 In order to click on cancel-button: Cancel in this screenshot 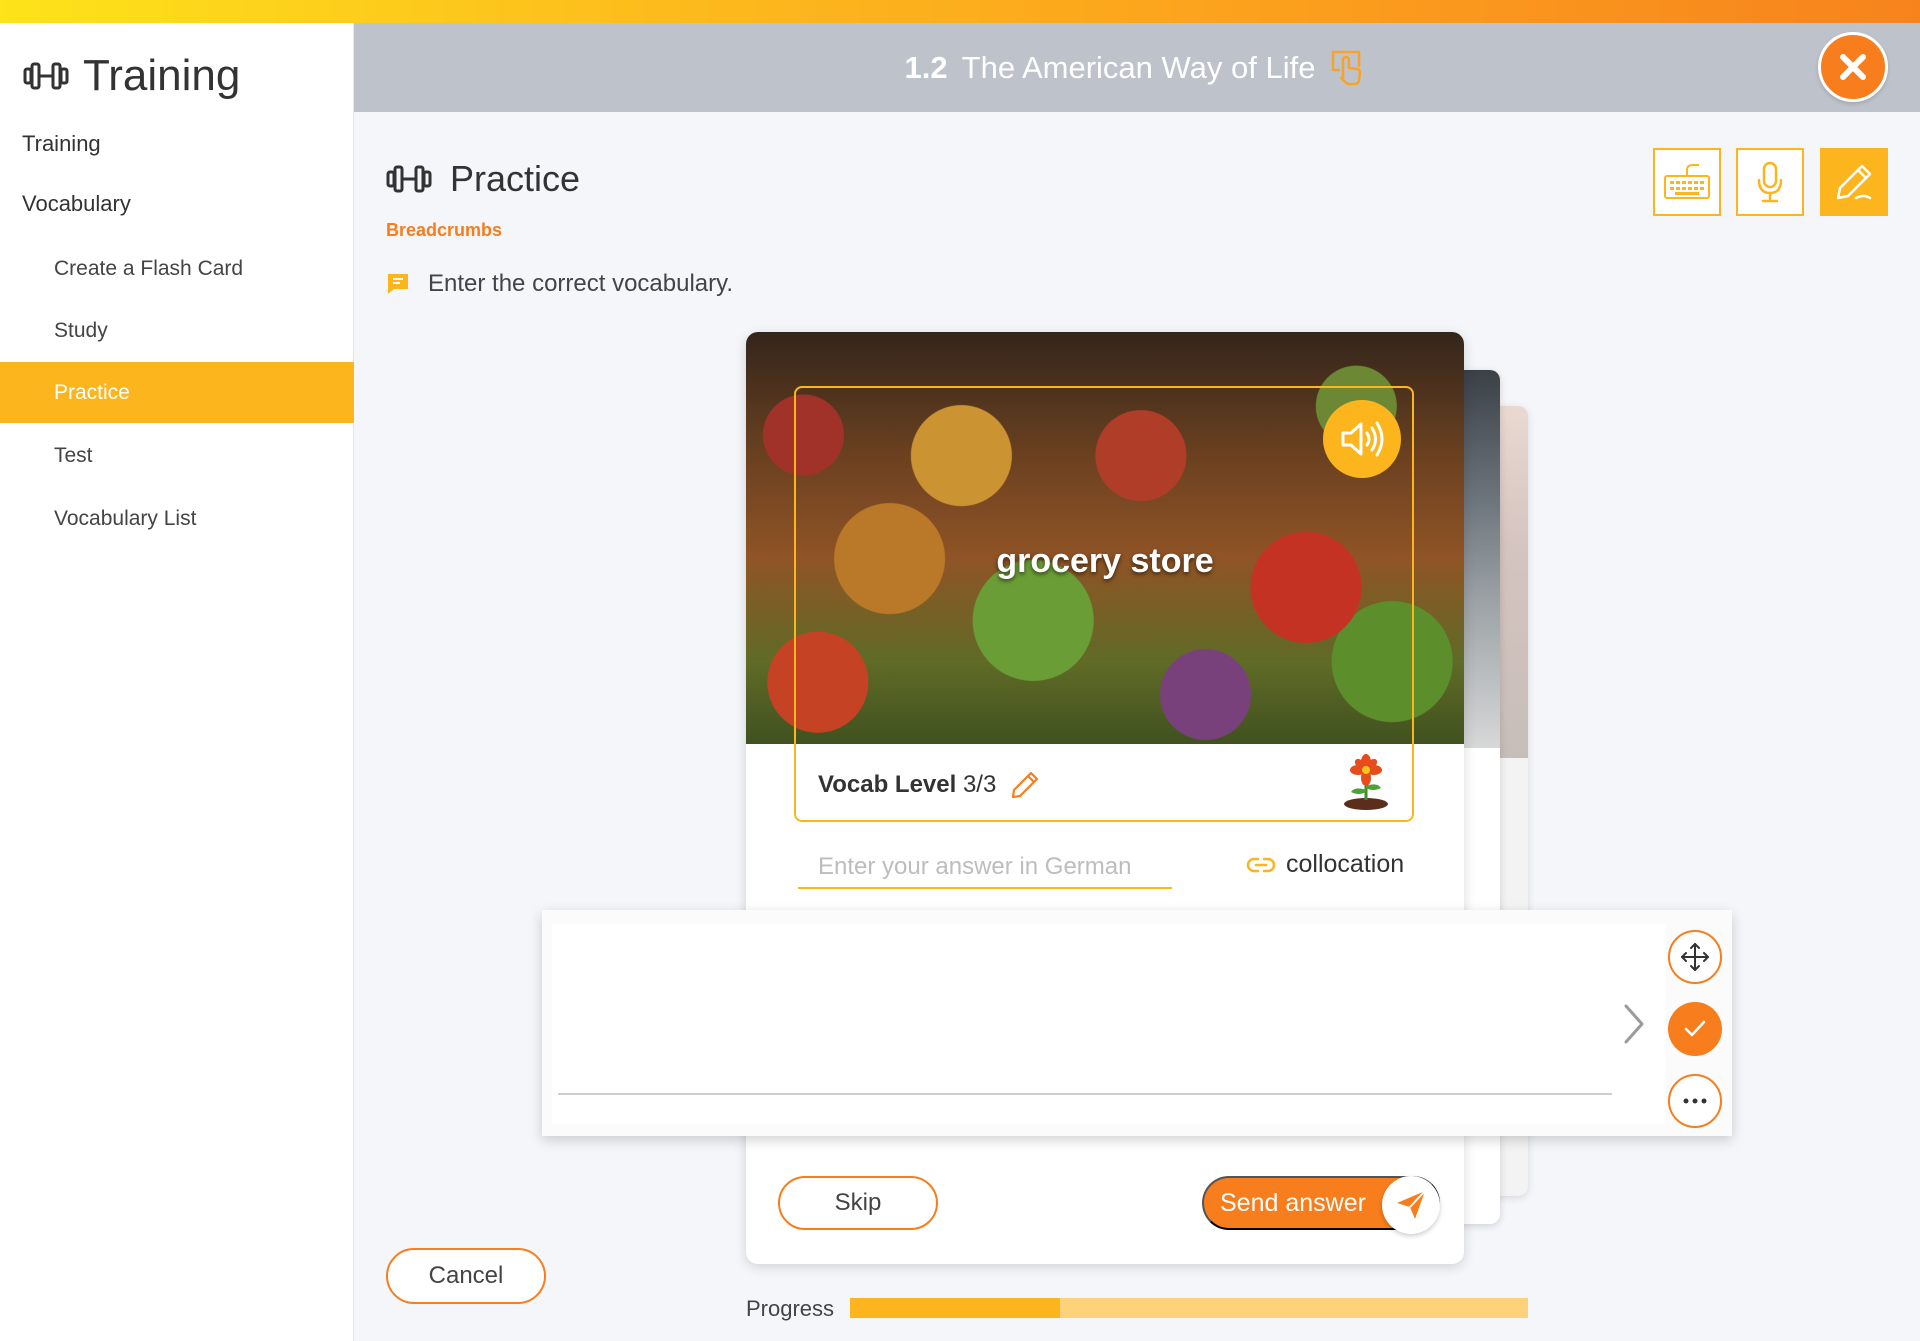, I will do `click(466, 1276)`.